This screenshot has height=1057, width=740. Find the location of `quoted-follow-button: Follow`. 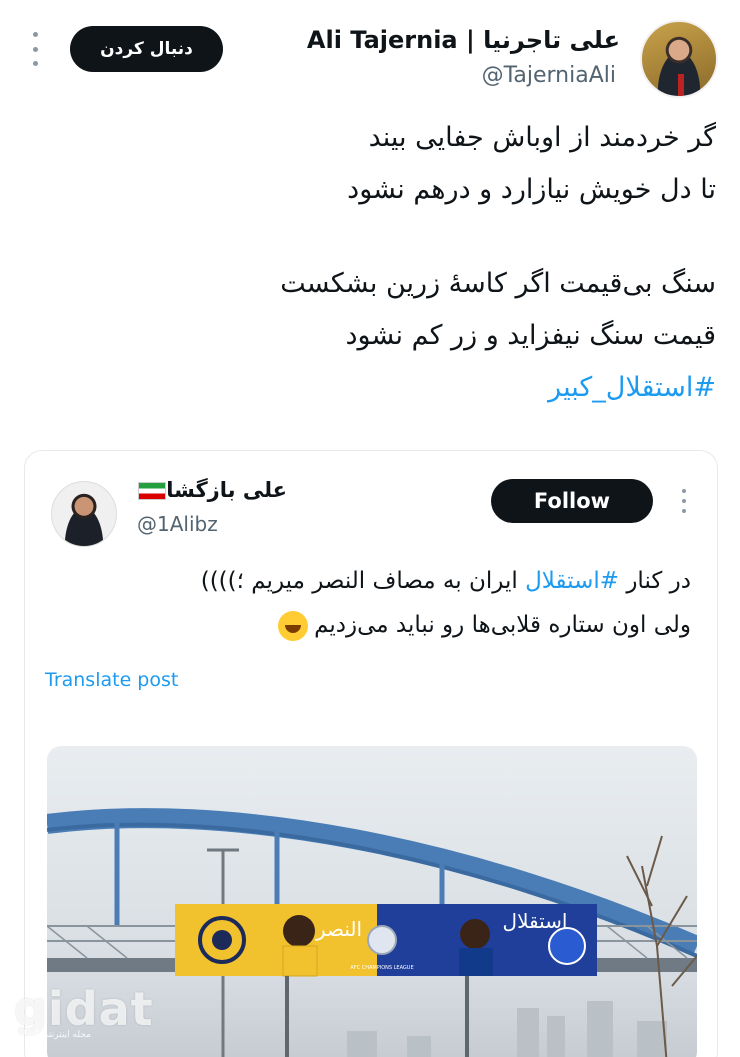

quoted-follow-button: Follow is located at coordinates (572, 501).